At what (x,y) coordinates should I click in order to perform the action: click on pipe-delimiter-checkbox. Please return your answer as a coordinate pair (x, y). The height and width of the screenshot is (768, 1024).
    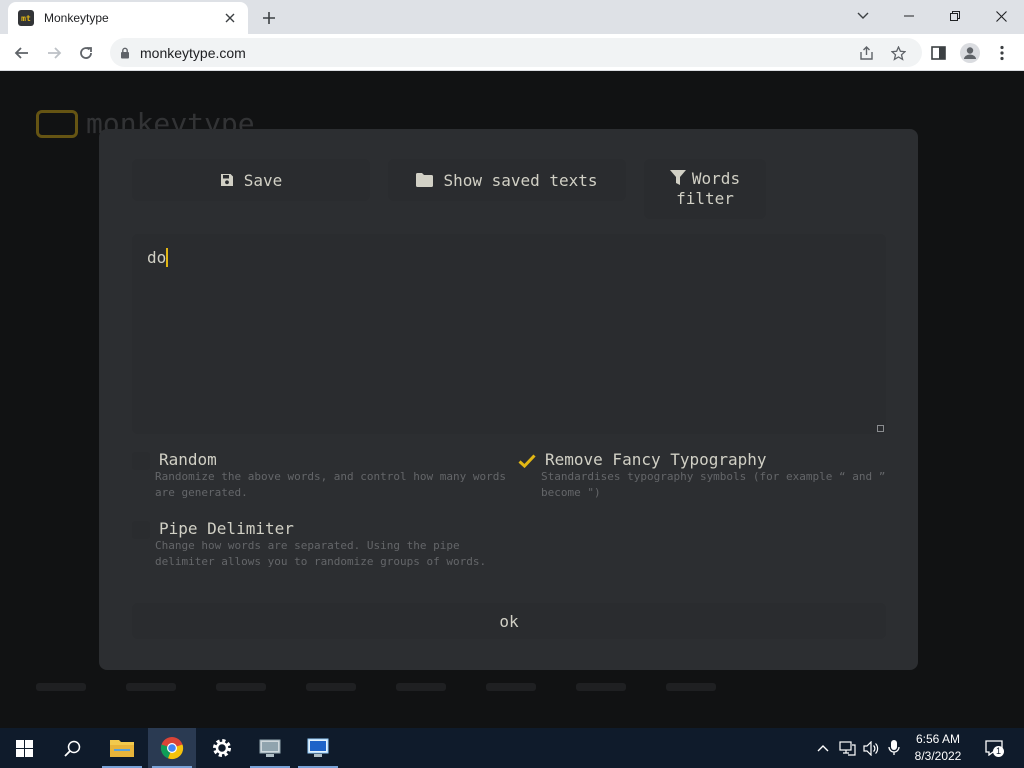
    Looking at the image, I should click on (141, 530).